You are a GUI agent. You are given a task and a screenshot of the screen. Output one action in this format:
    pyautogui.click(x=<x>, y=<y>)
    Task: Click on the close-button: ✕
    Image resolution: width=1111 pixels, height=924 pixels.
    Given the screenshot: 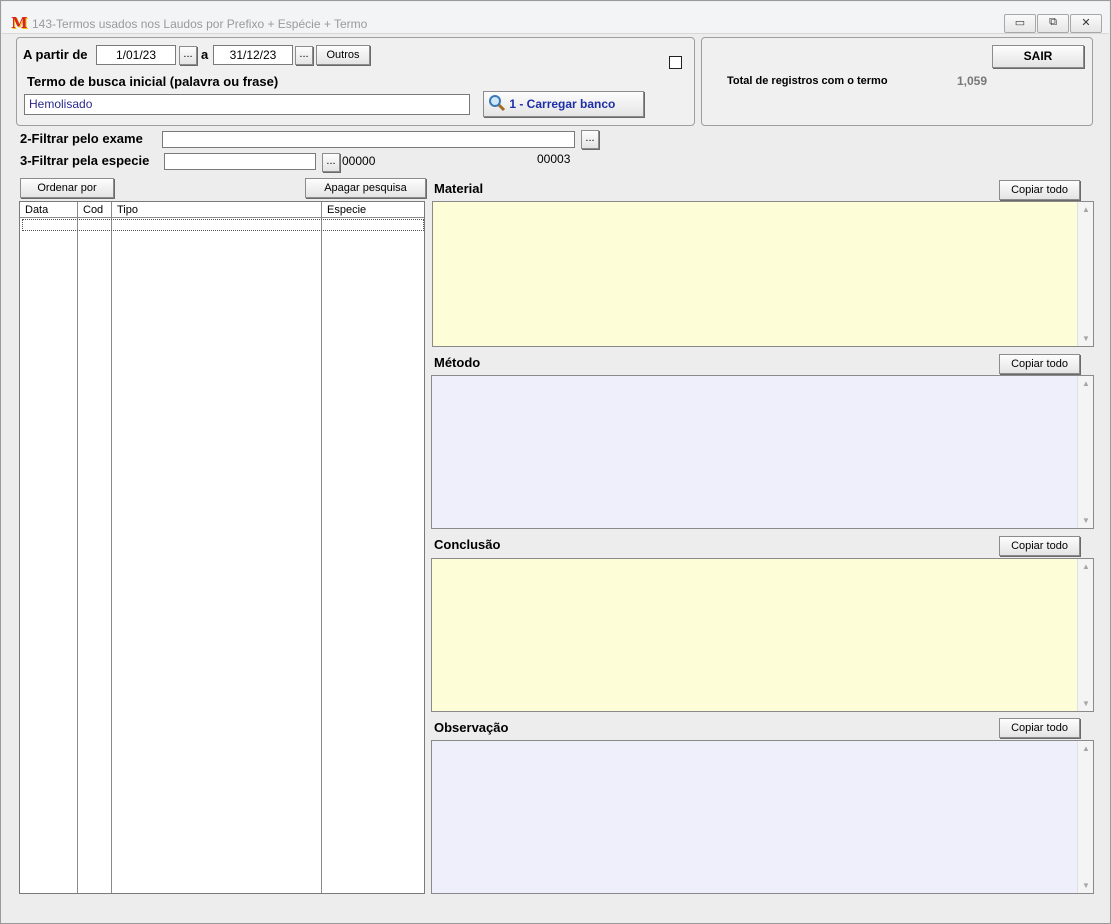 What is the action you would take?
    pyautogui.click(x=1086, y=23)
    